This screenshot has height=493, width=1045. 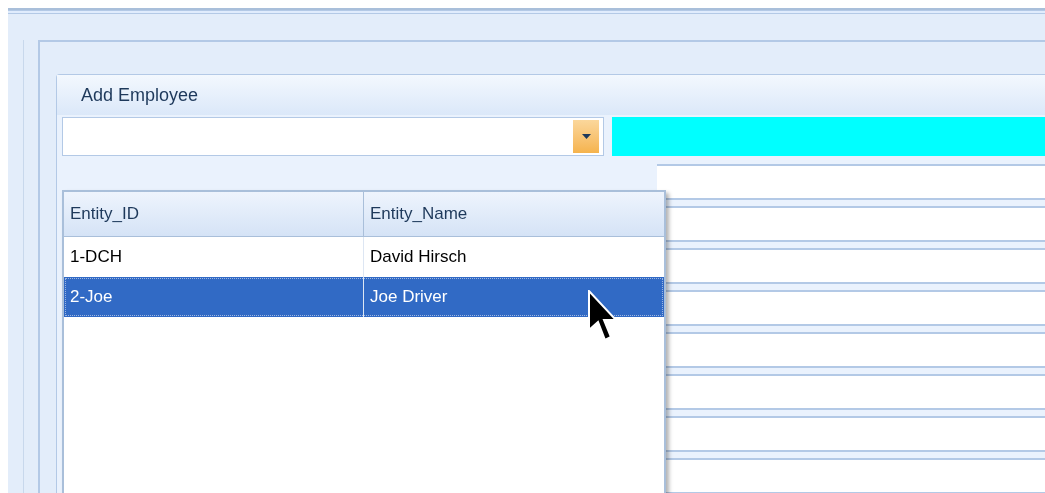 What do you see at coordinates (828, 136) in the screenshot?
I see `highlighted-field` at bounding box center [828, 136].